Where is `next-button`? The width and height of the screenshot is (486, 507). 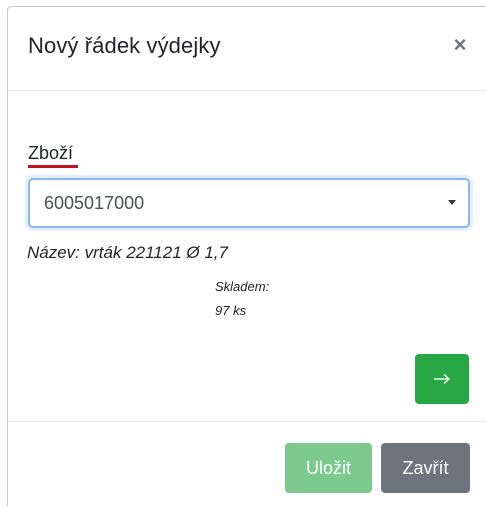
next-button is located at coordinates (442, 379).